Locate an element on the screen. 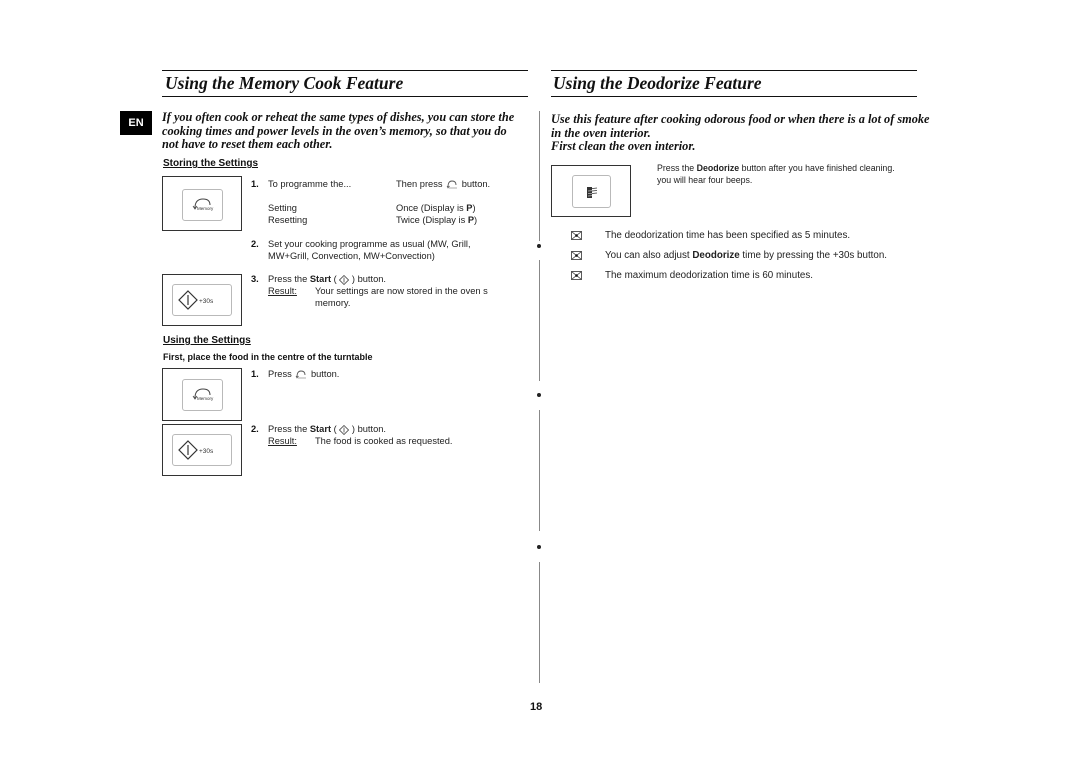  storing-settings-heading: Storing the Settings is located at coordinates (210, 163).